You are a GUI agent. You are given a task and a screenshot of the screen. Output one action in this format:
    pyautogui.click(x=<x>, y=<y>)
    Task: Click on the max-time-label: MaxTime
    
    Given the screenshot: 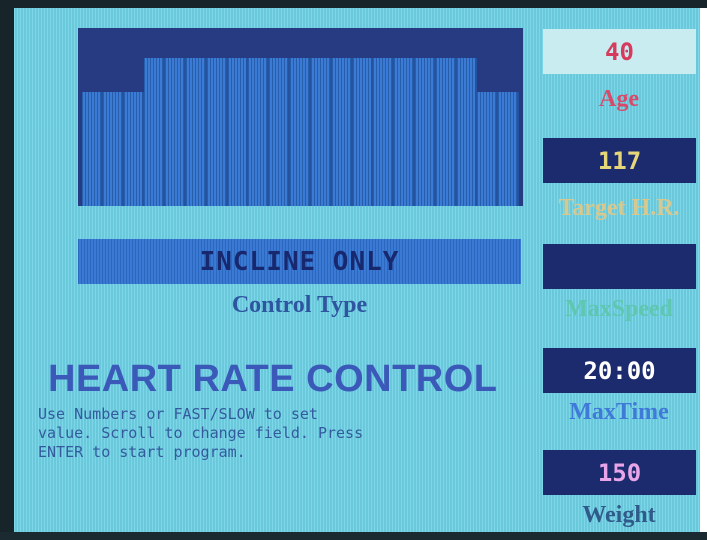 What is the action you would take?
    pyautogui.click(x=619, y=412)
    